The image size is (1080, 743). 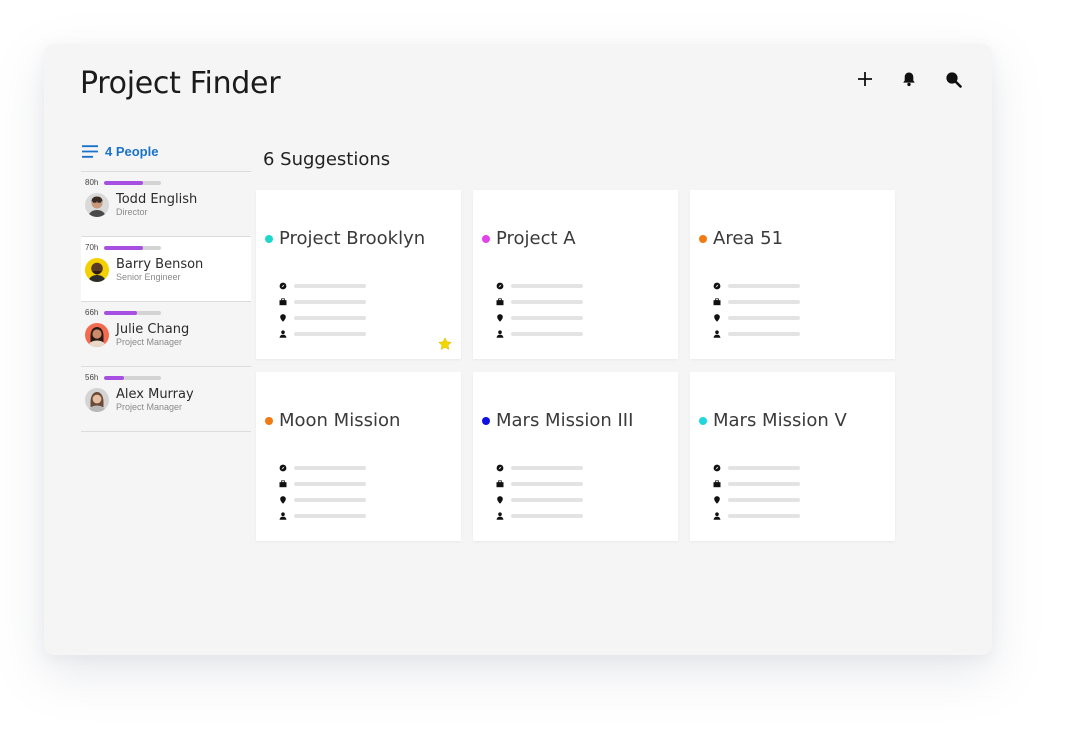 What do you see at coordinates (953, 79) in the screenshot?
I see `search-icon` at bounding box center [953, 79].